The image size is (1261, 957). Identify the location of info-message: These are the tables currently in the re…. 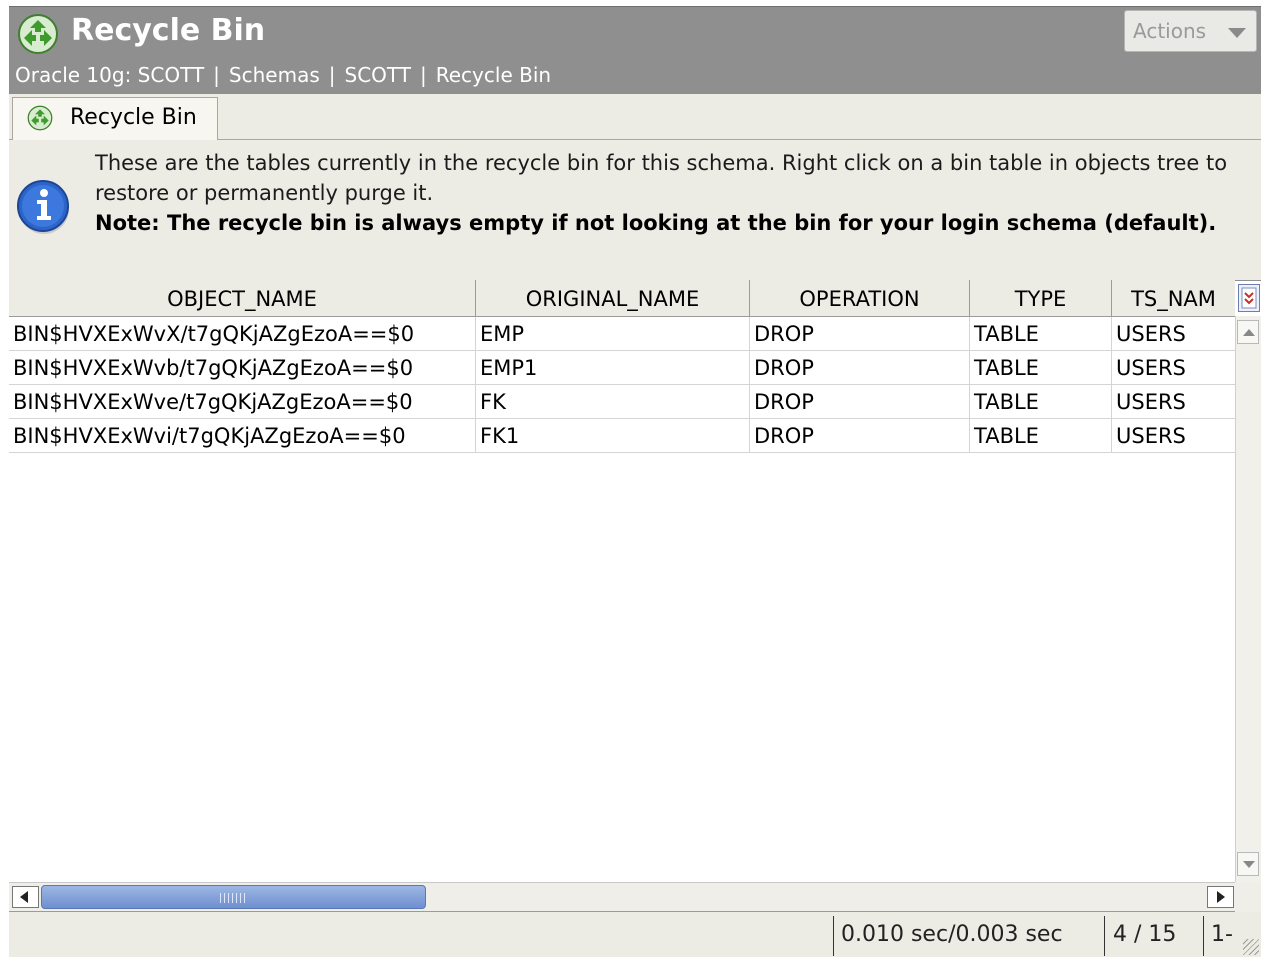
(678, 193).